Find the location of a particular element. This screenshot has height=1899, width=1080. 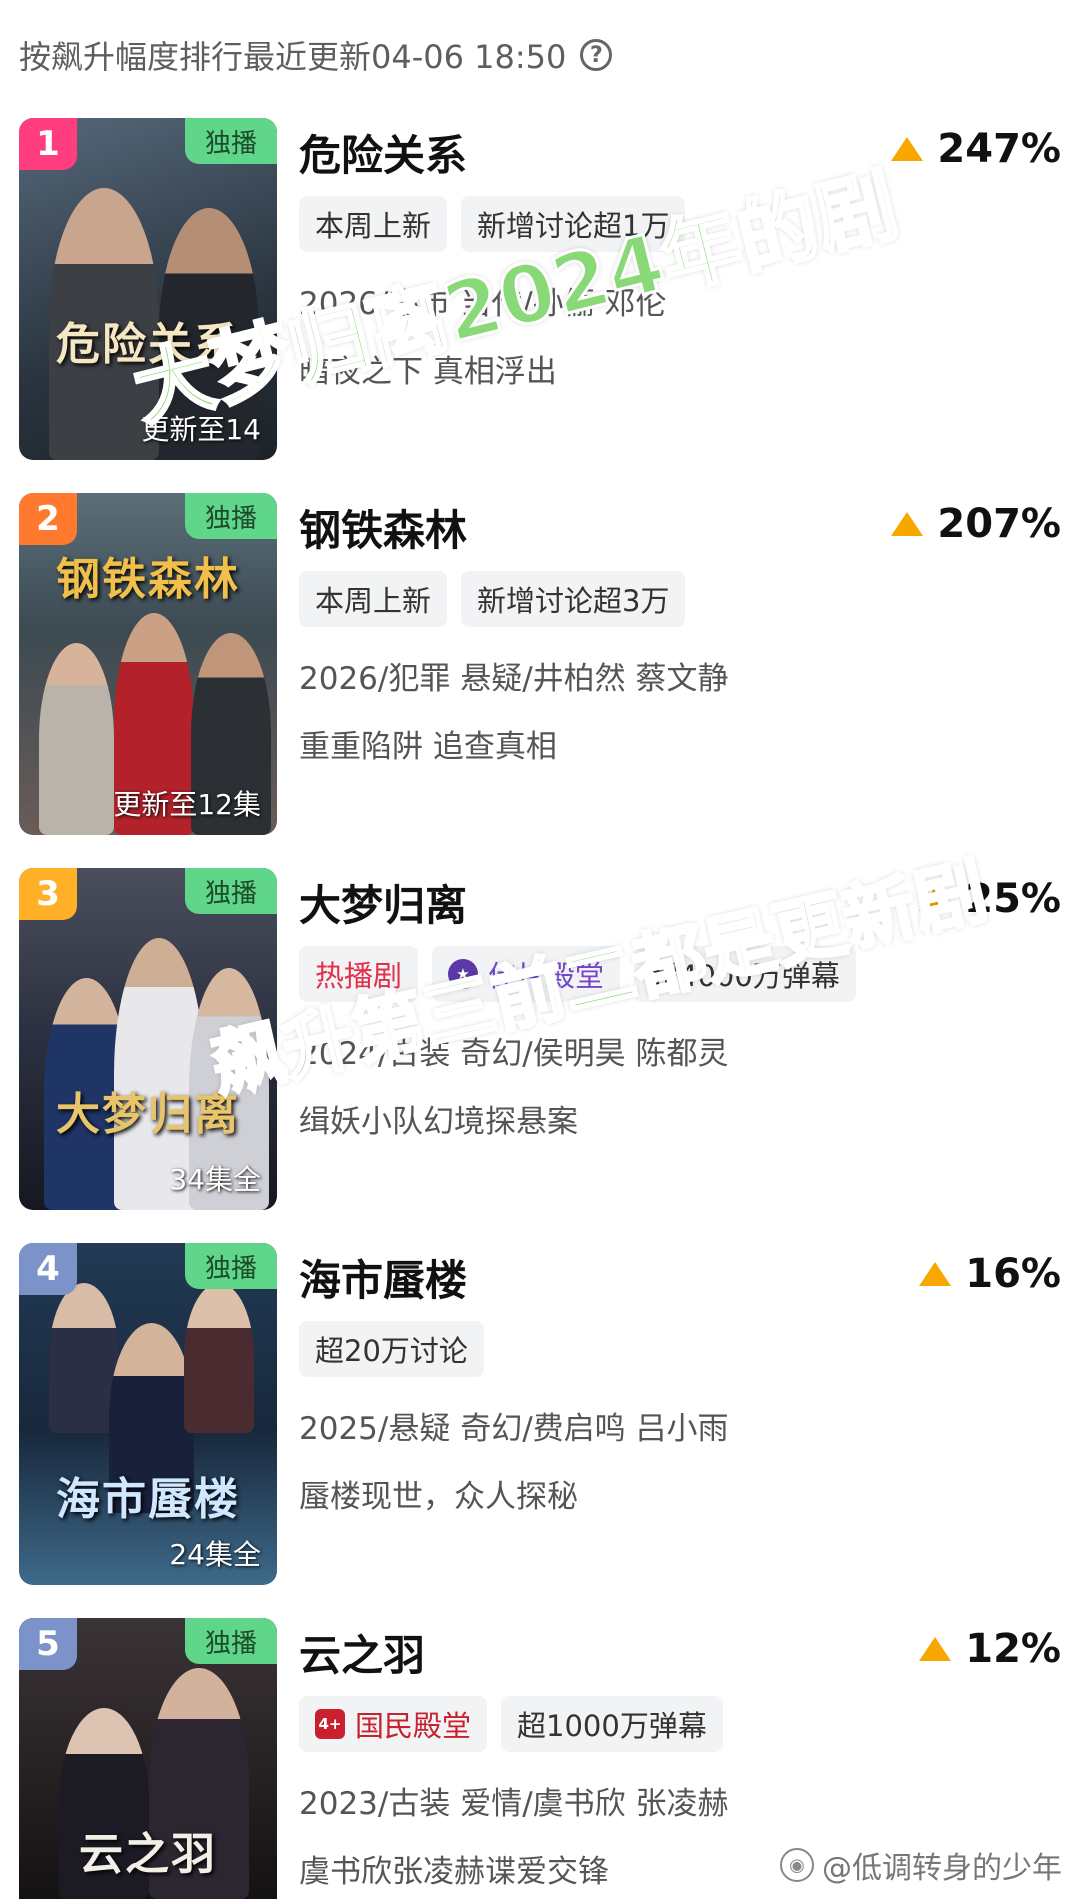

weibo-icon: ◉ is located at coordinates (797, 1865).